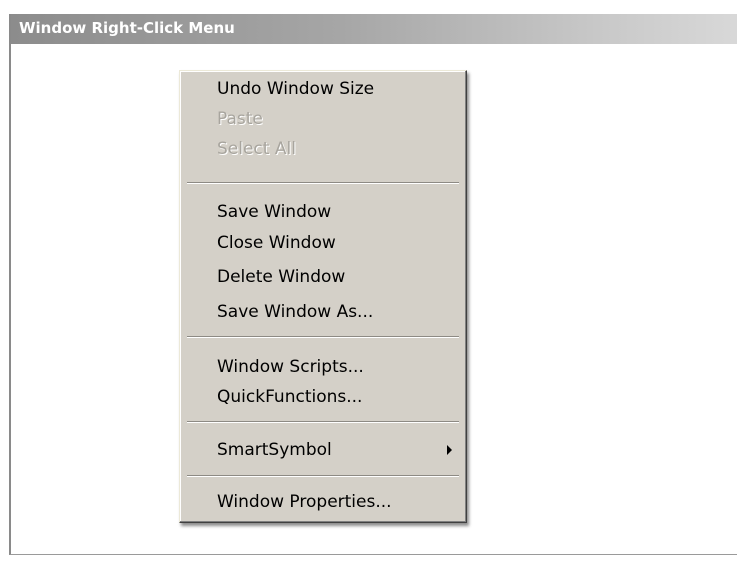 The height and width of the screenshot is (561, 737). I want to click on menu-item-undo-window-size: Undo Window Size, so click(323, 89).